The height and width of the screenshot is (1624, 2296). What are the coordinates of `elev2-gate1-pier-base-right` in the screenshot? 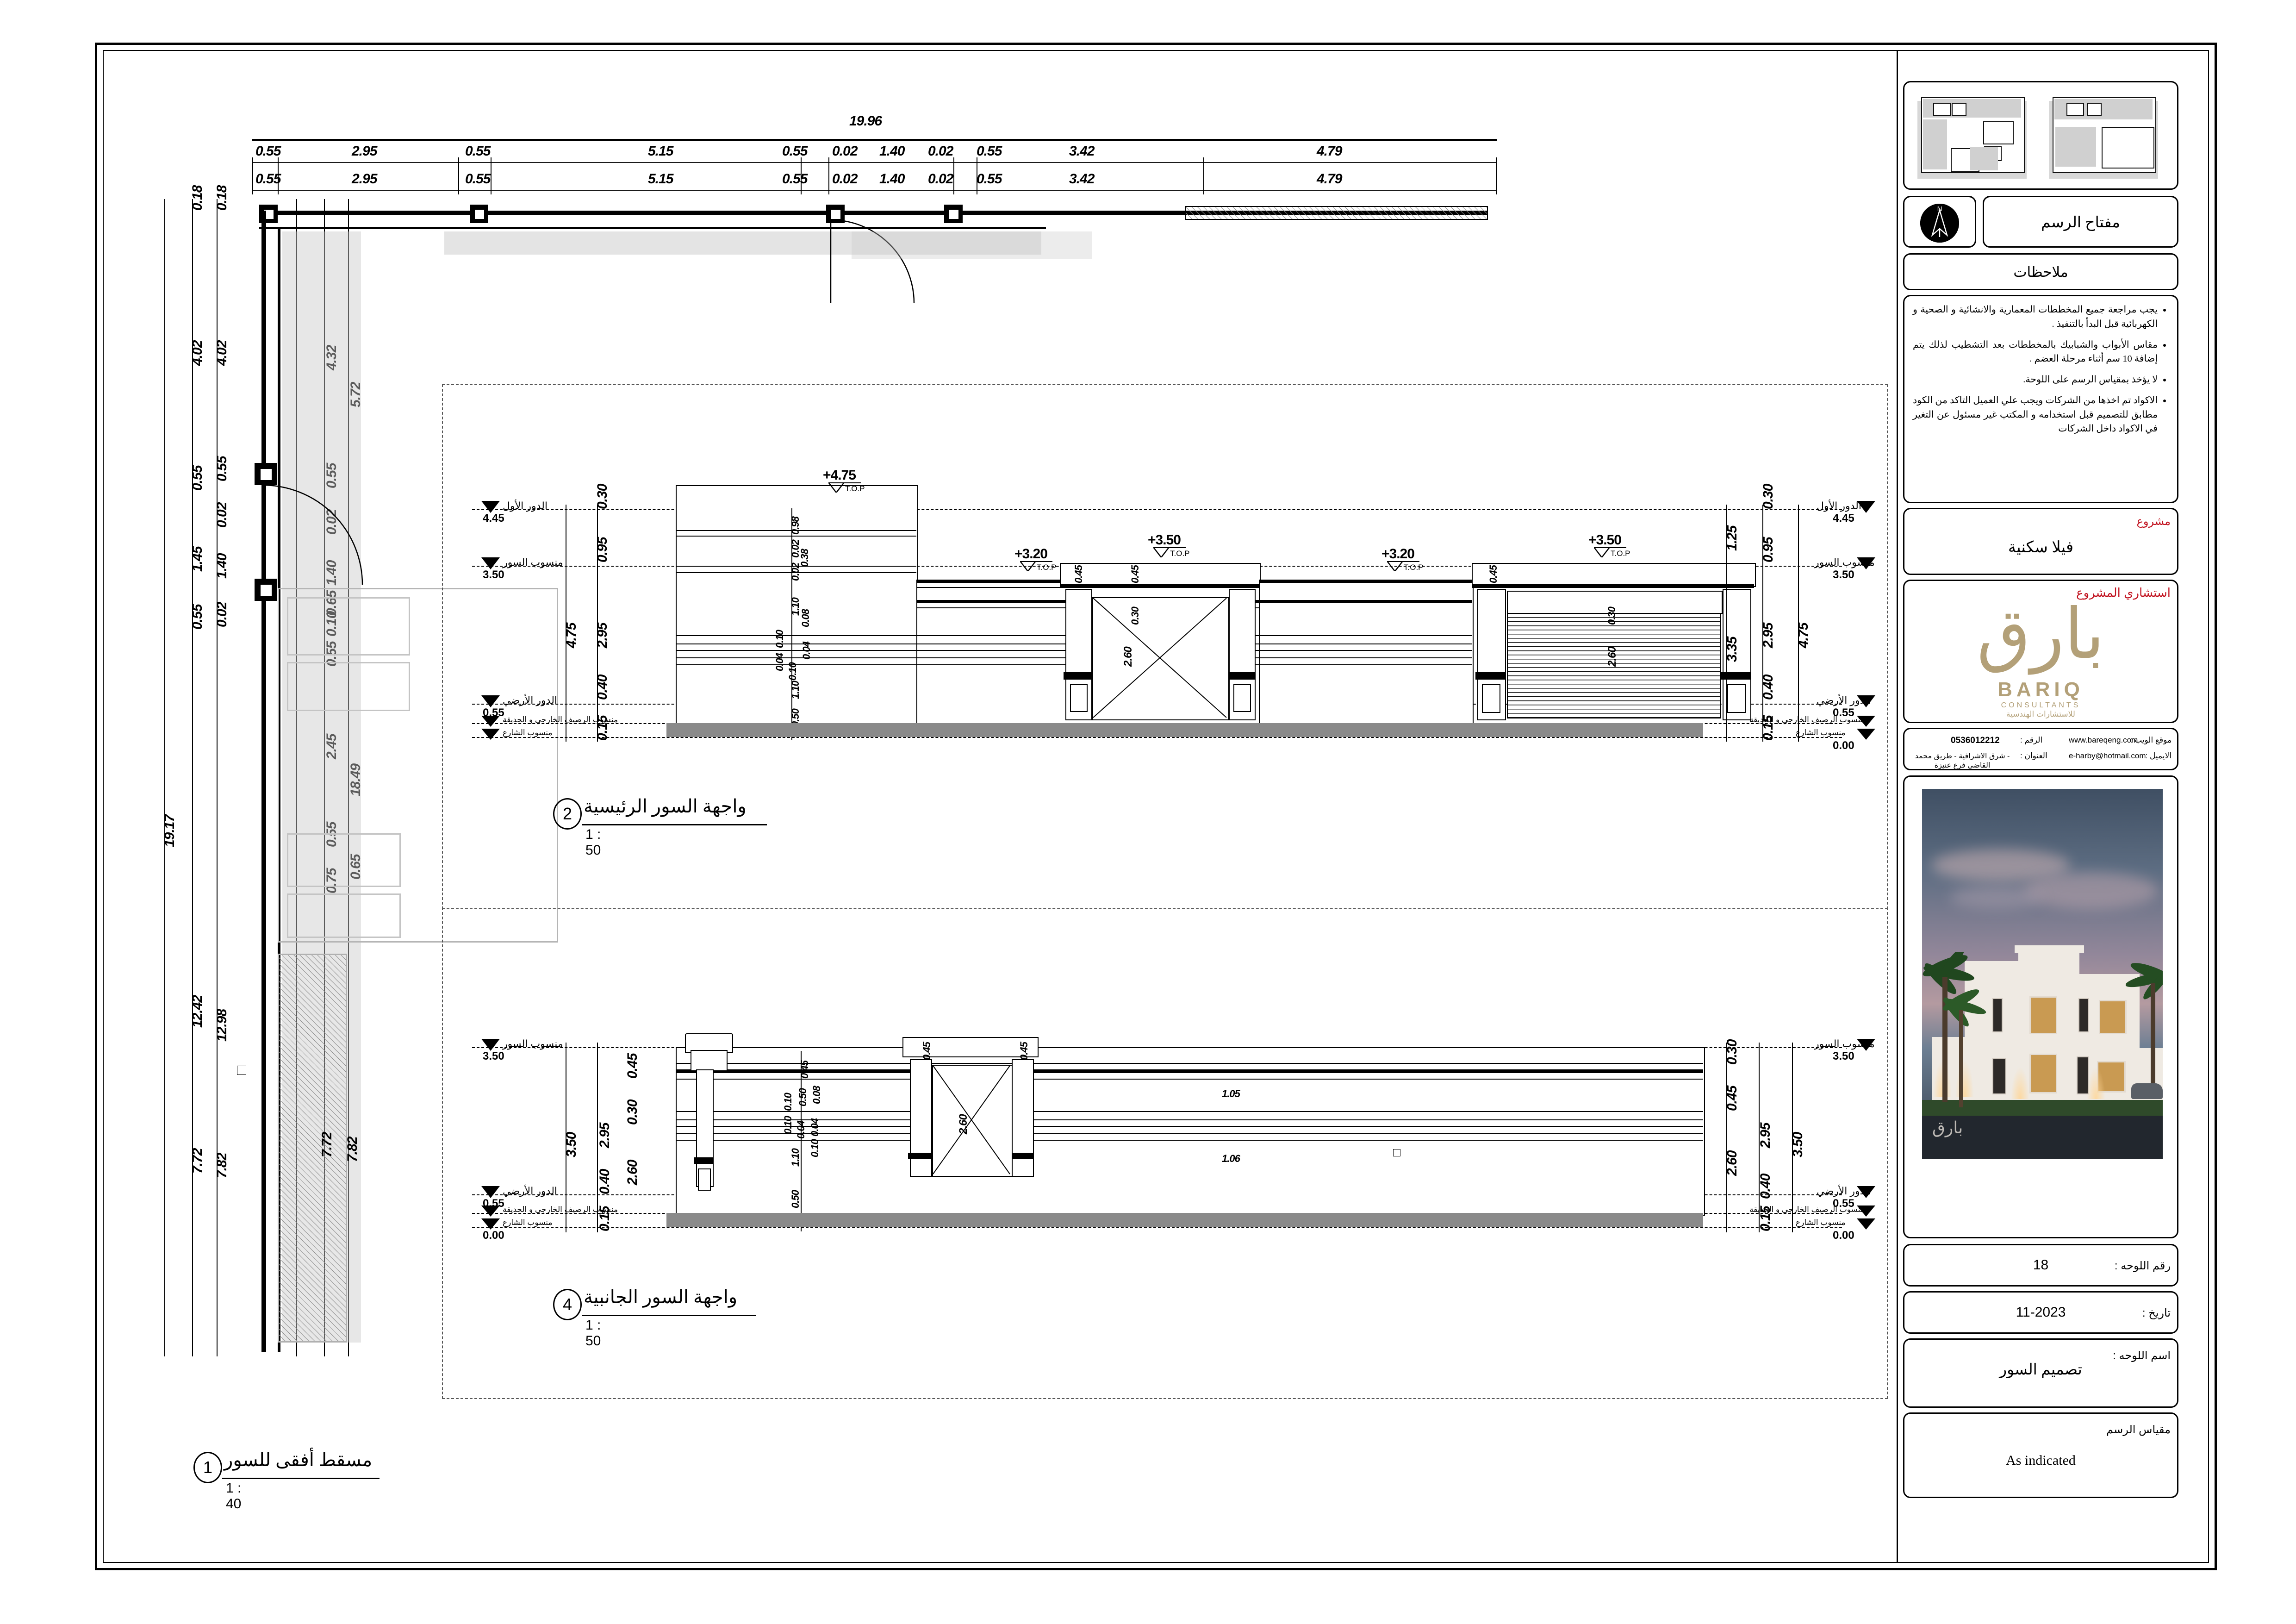 It's located at (1241, 676).